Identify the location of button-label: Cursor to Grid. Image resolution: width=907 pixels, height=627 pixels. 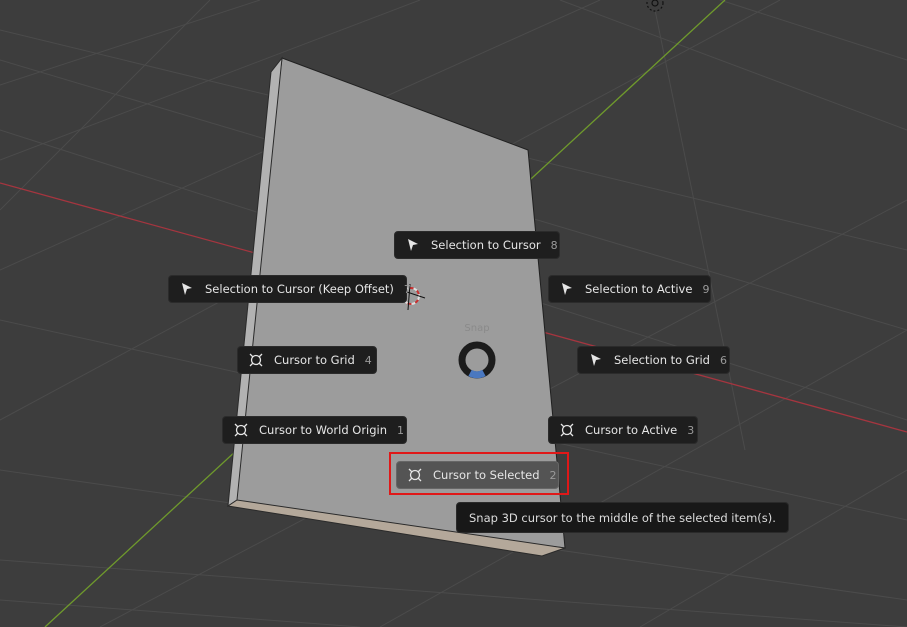
(314, 360).